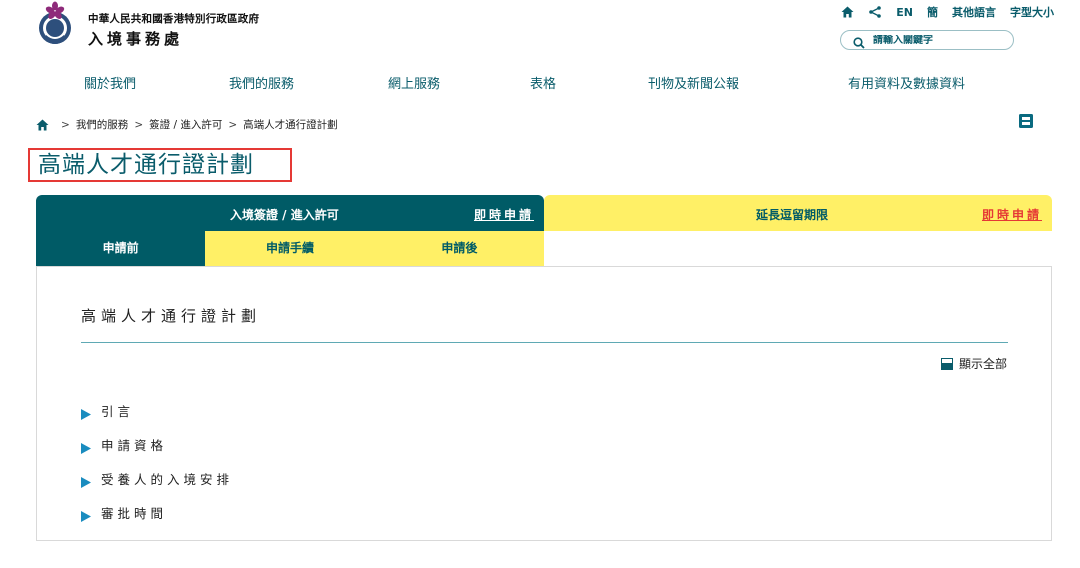 This screenshot has height=568, width=1080. Describe the element at coordinates (160, 165) in the screenshot. I see `page-title: 高端人才通行證計劃` at that location.